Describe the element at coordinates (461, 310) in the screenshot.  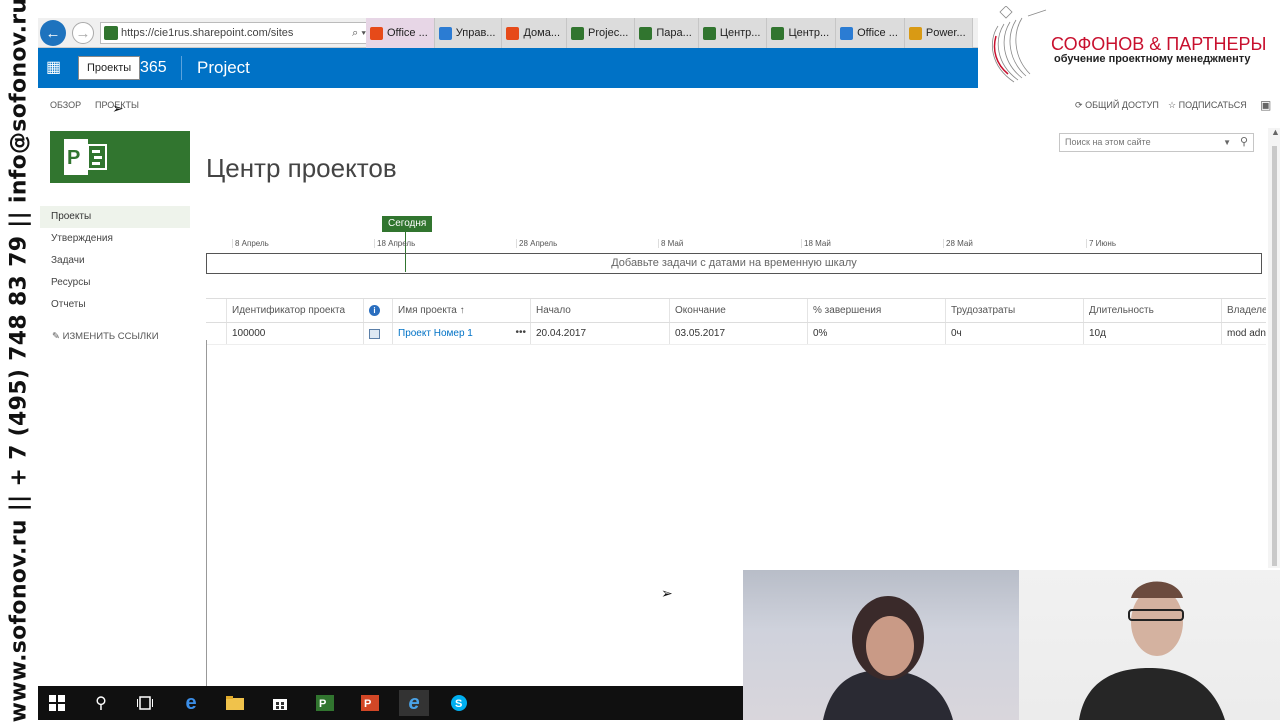
I see `column-header-name: Имя проекта ↑` at that location.